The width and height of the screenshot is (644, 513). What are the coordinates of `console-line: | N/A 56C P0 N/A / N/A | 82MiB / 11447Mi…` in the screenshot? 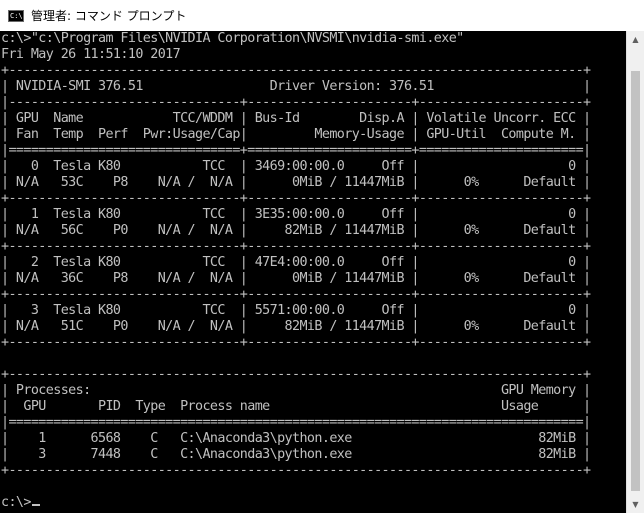 It's located at (296, 230).